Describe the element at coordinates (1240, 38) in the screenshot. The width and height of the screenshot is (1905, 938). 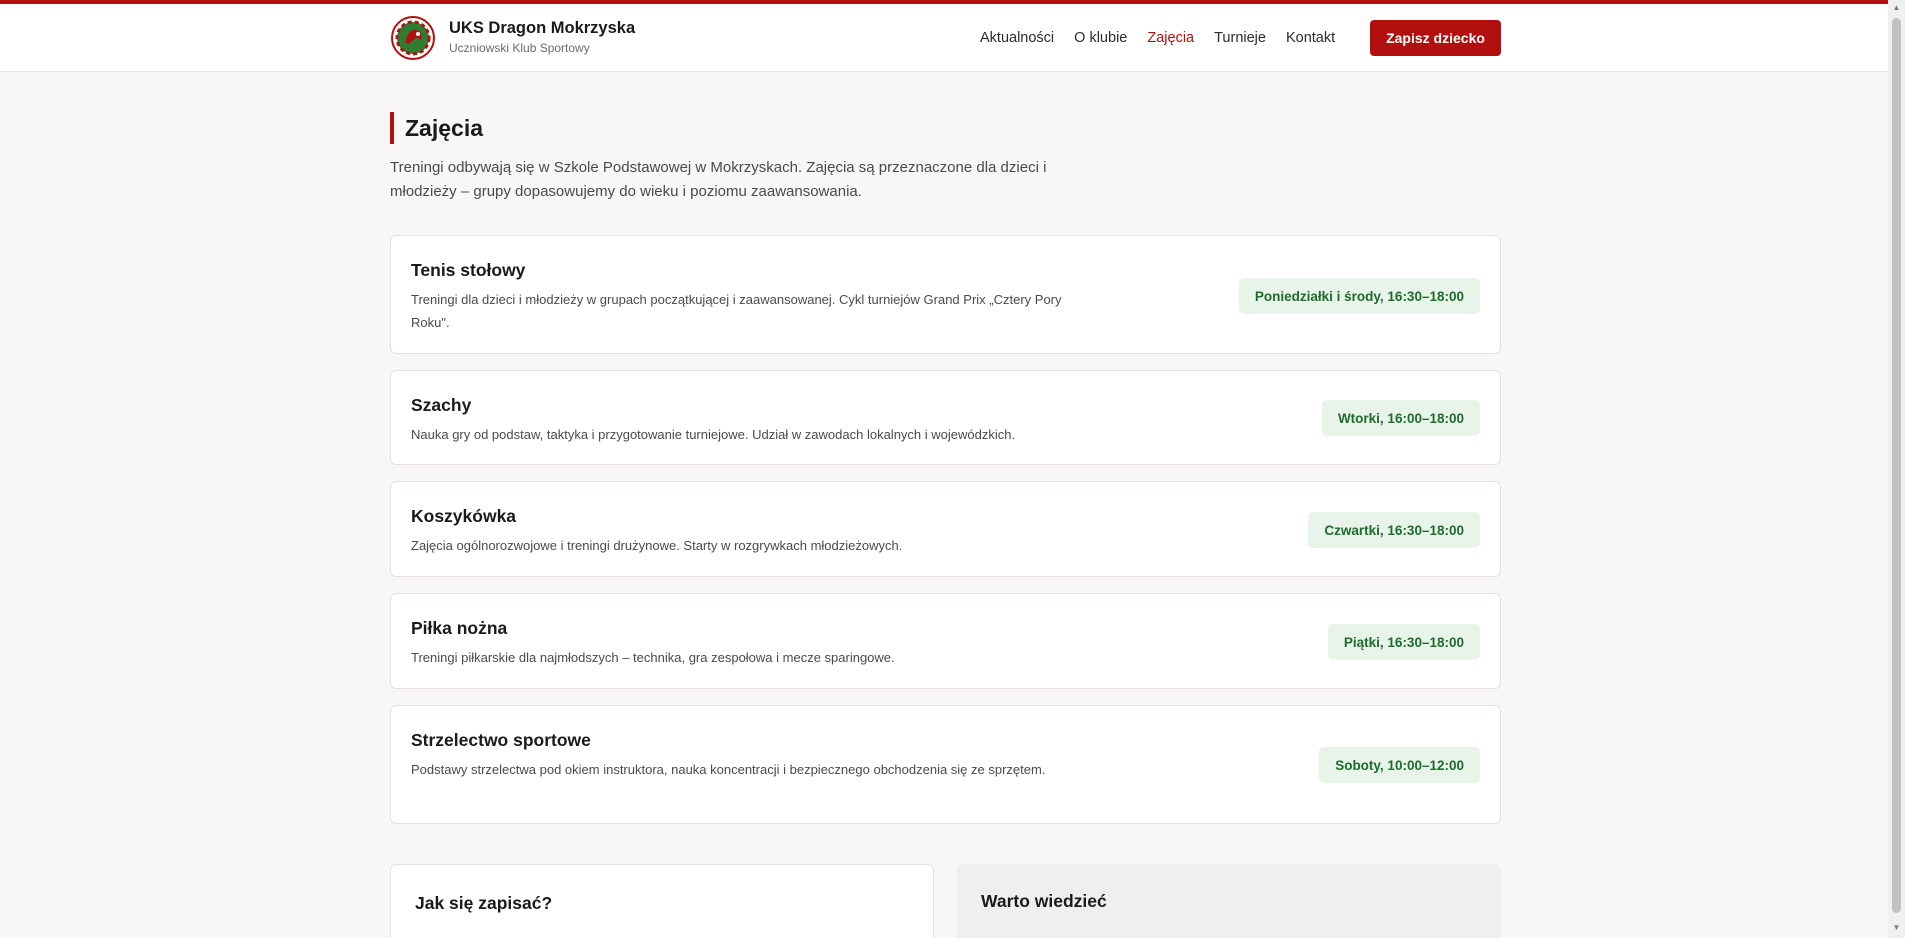
I see `nav-link-turnieje: Turnieje` at that location.